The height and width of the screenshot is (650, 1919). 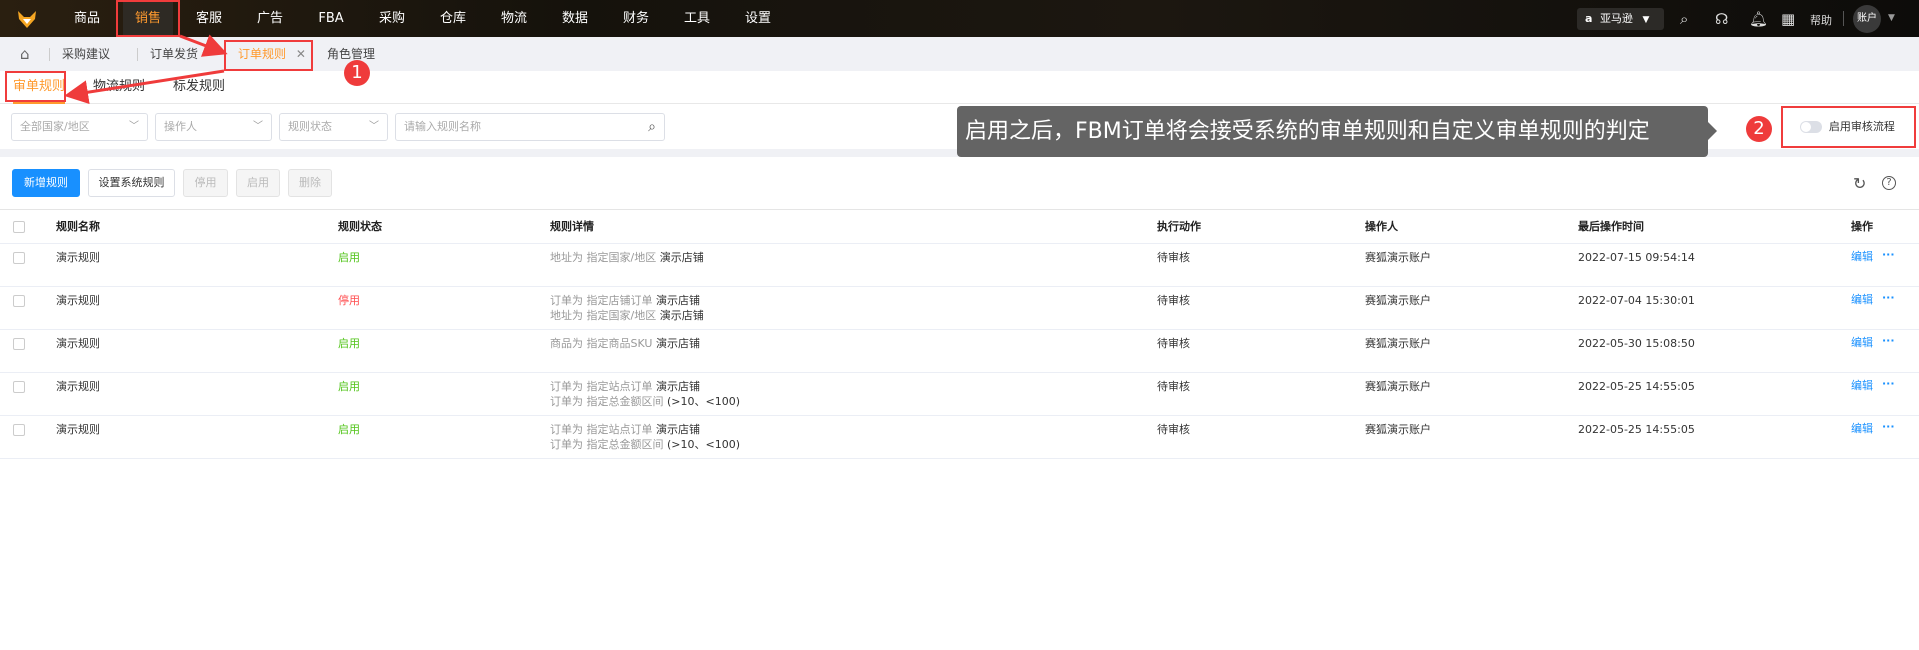 I want to click on nav-item: 财务, so click(x=636, y=18).